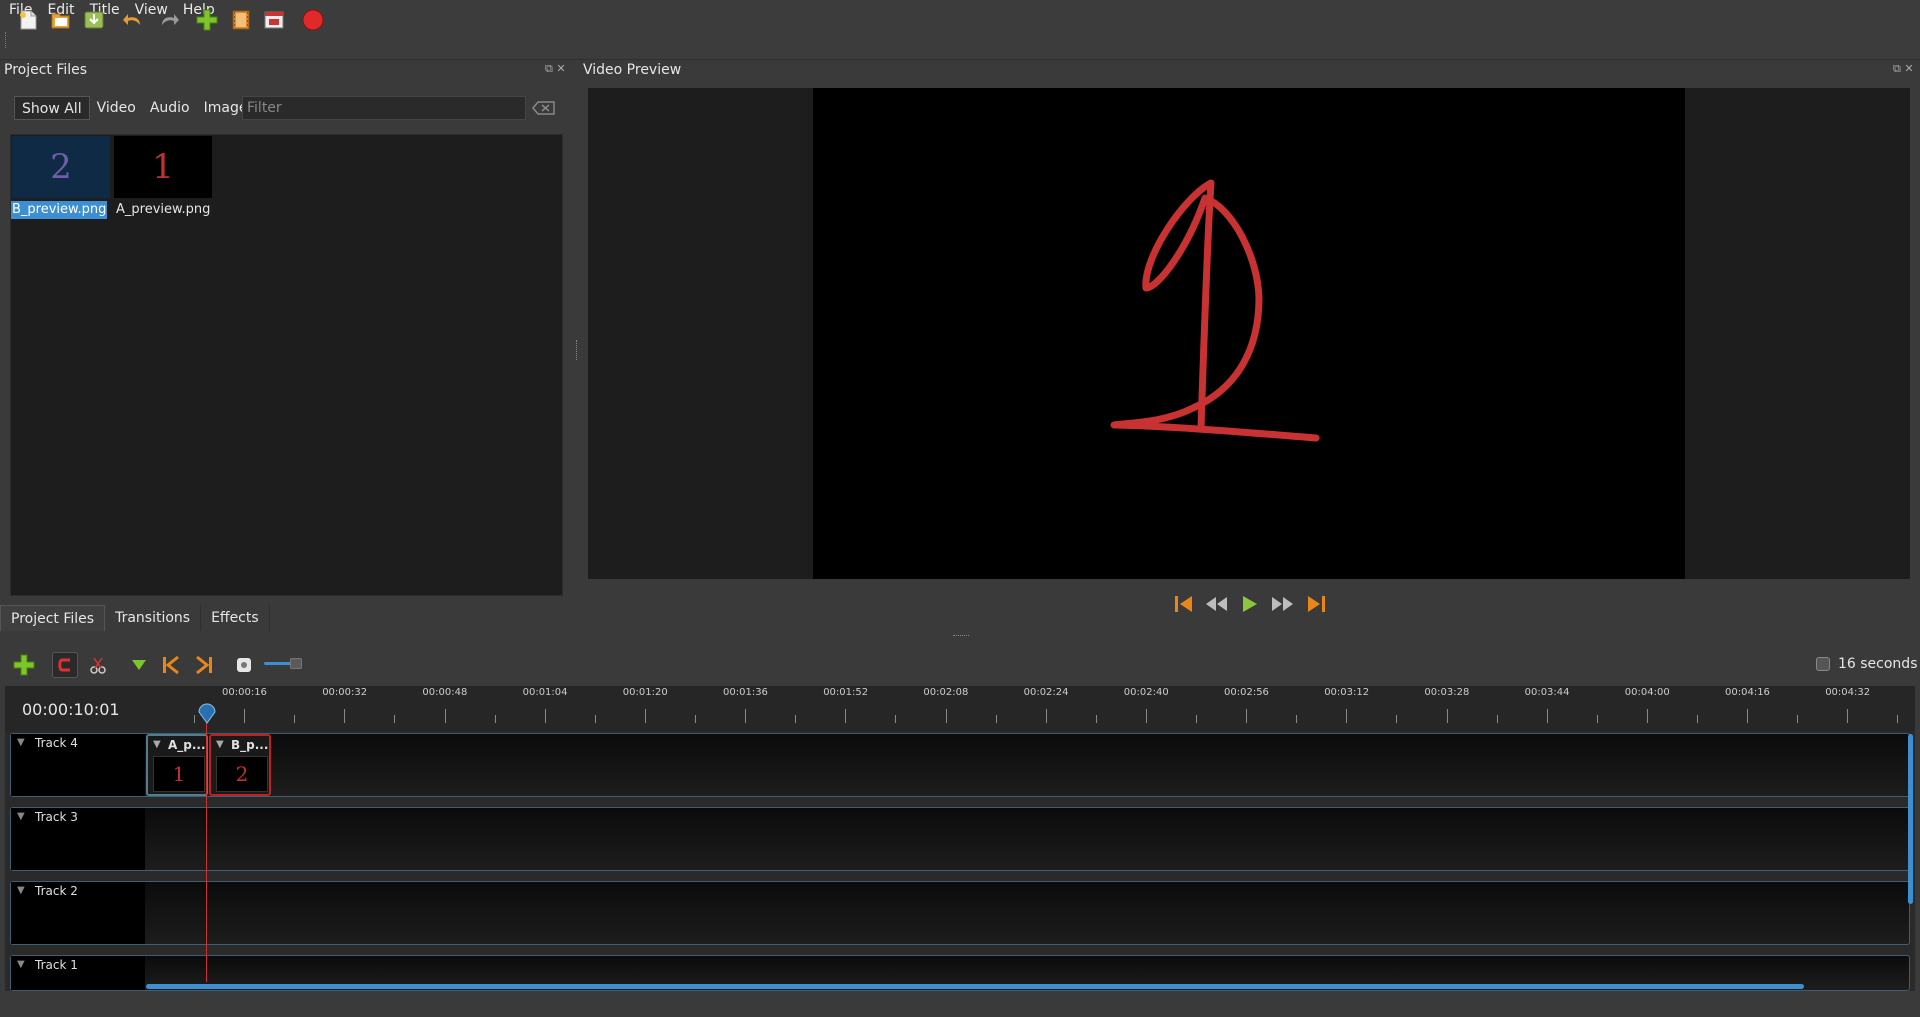 Image resolution: width=1920 pixels, height=1017 pixels. I want to click on filter-input: Filter, so click(384, 108).